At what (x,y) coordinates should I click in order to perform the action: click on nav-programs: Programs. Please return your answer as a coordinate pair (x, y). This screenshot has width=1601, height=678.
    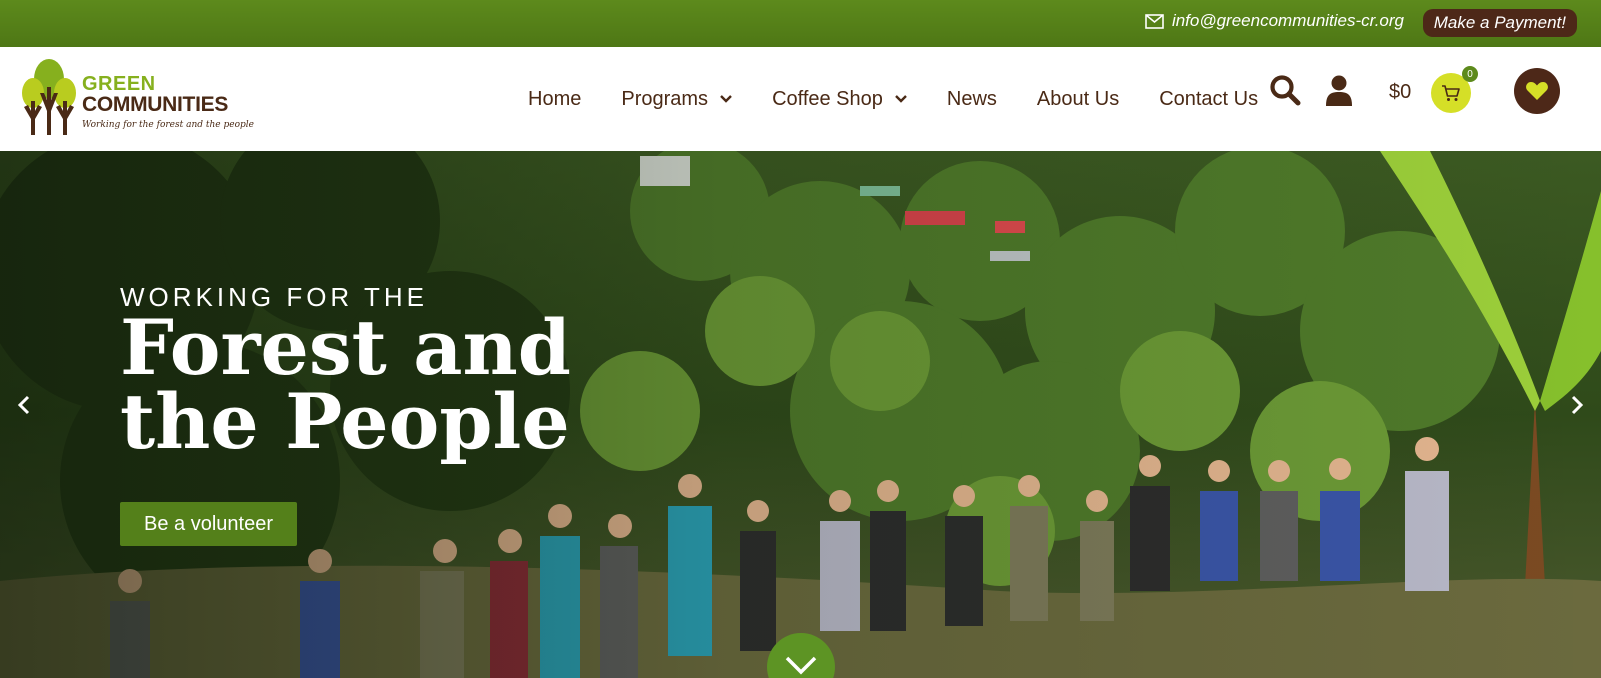
    Looking at the image, I should click on (676, 99).